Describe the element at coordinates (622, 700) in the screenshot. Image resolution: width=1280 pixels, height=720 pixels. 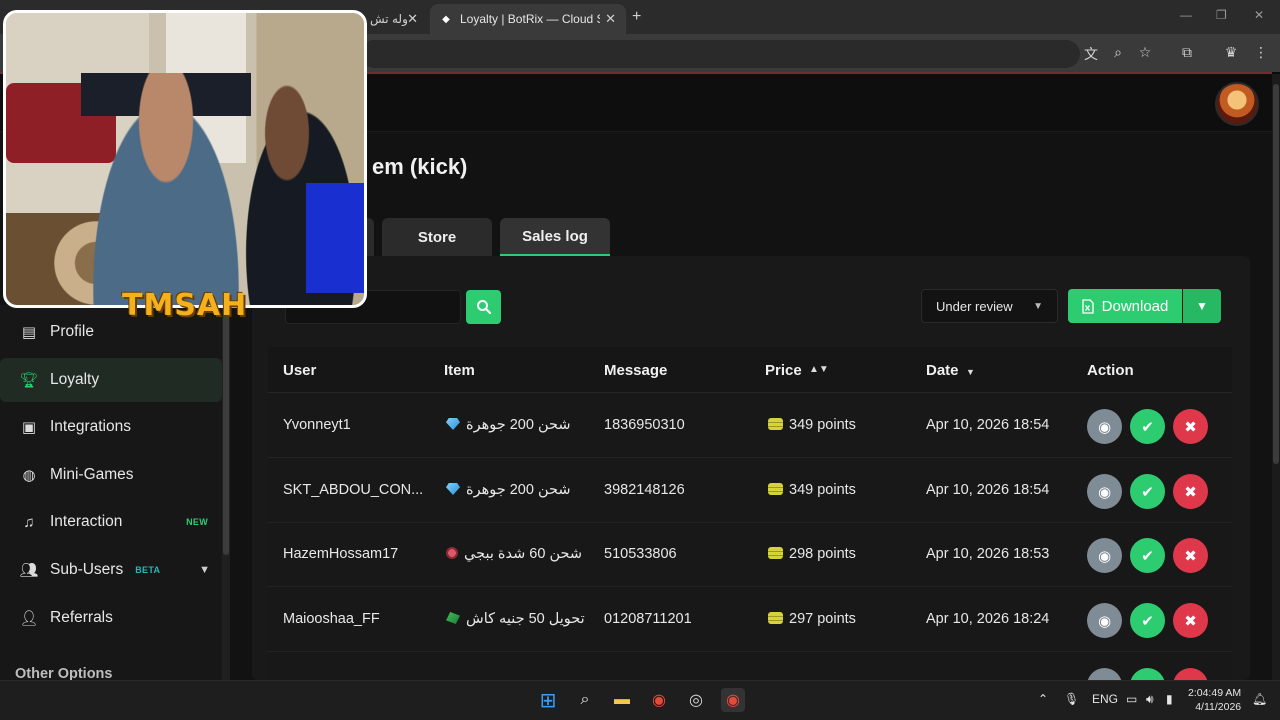
I see `file-explorer-icon: ▬` at that location.